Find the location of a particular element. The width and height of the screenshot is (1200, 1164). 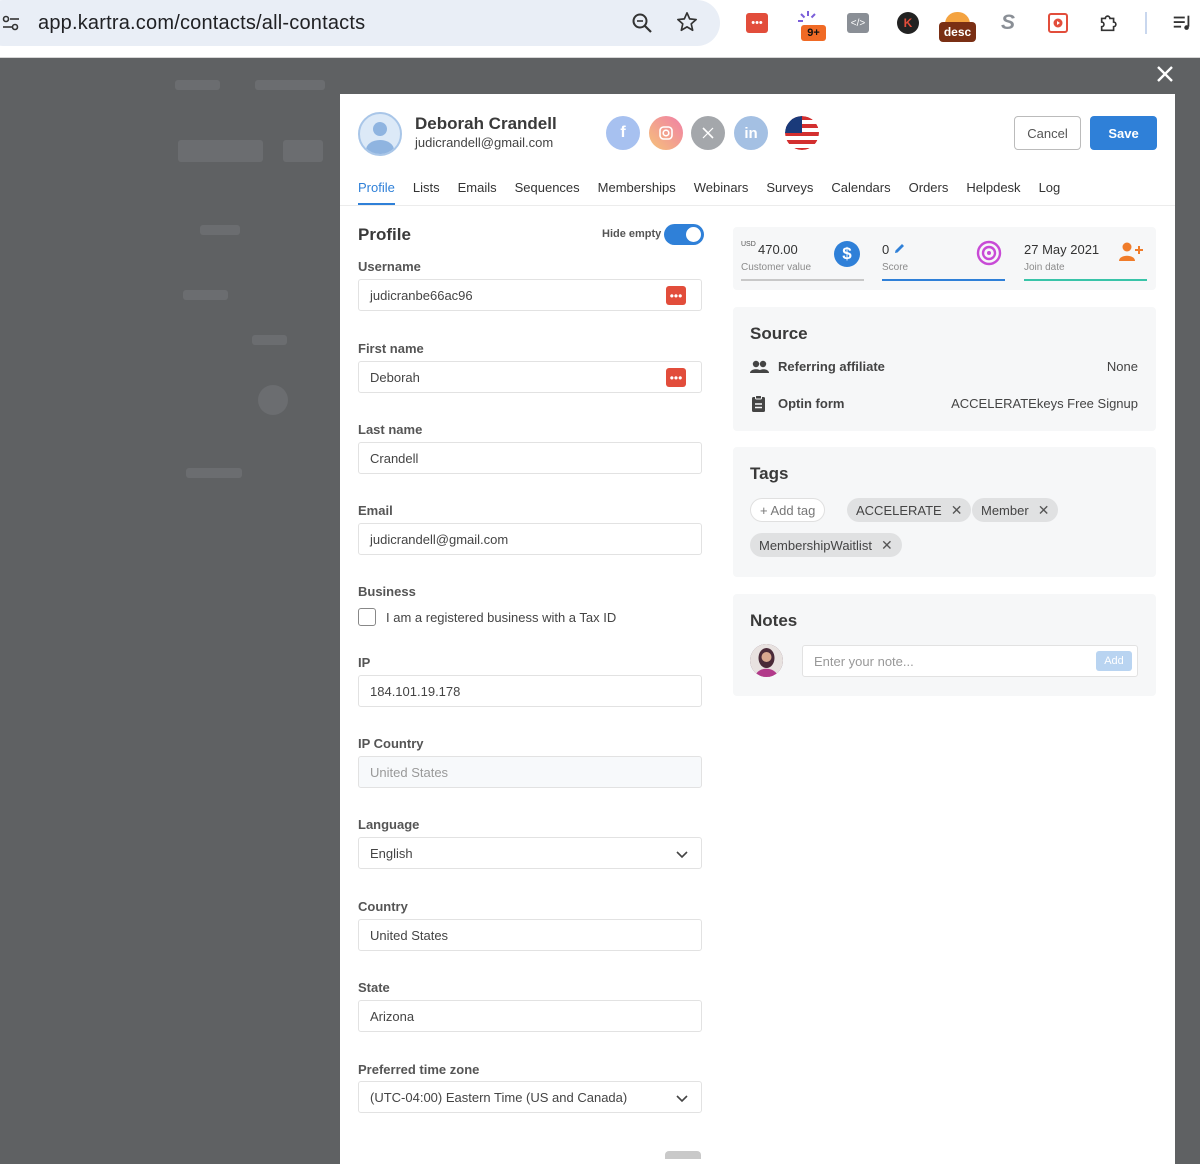

language-select: English is located at coordinates (530, 853).